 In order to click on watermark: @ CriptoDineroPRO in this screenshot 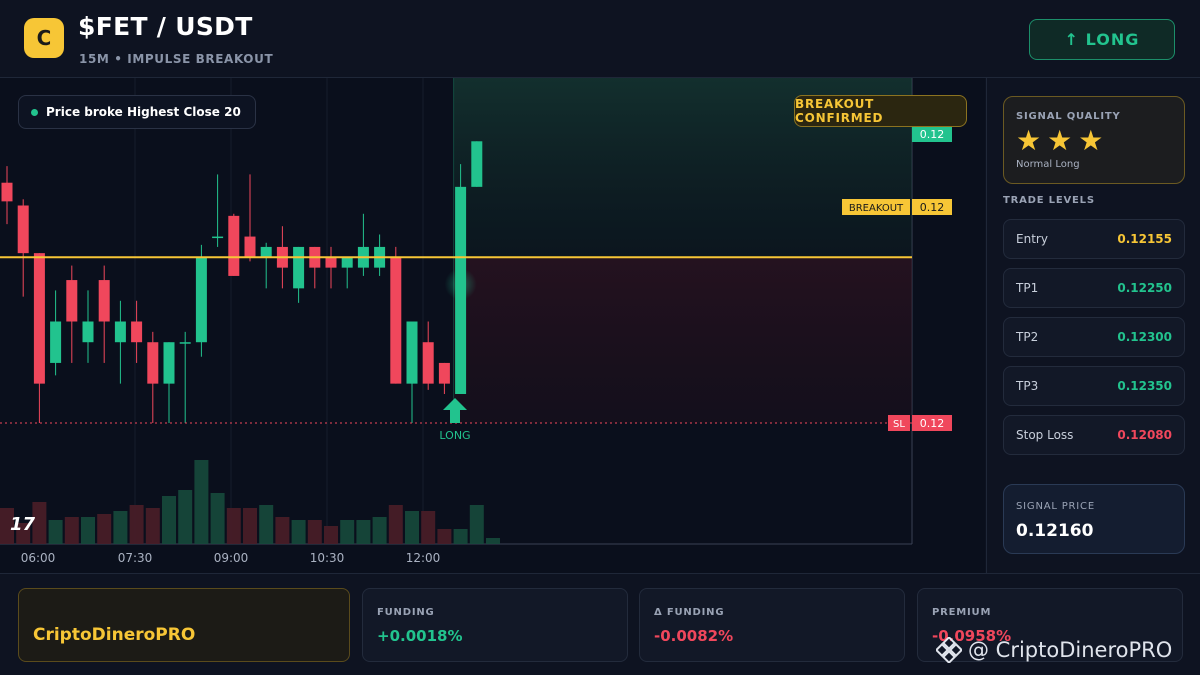, I will do `click(1054, 650)`.